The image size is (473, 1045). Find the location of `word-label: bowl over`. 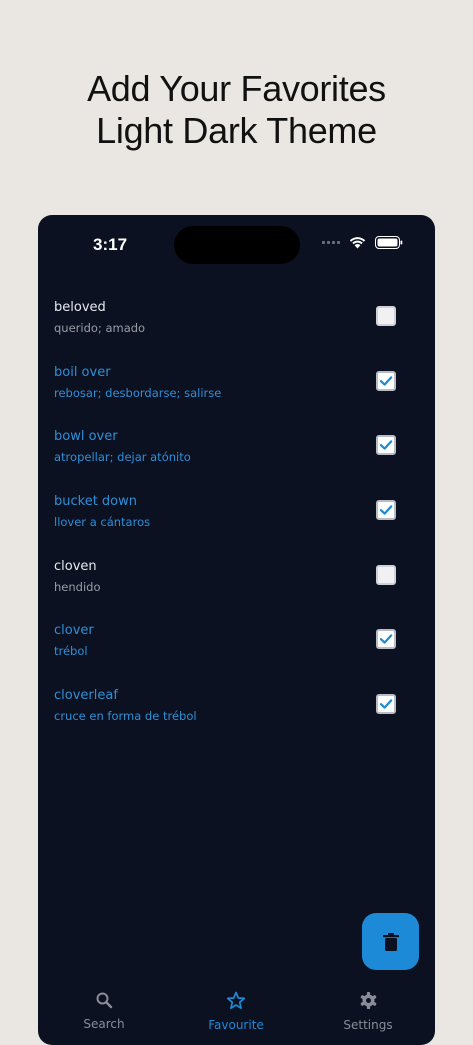

word-label: bowl over is located at coordinates (86, 437).